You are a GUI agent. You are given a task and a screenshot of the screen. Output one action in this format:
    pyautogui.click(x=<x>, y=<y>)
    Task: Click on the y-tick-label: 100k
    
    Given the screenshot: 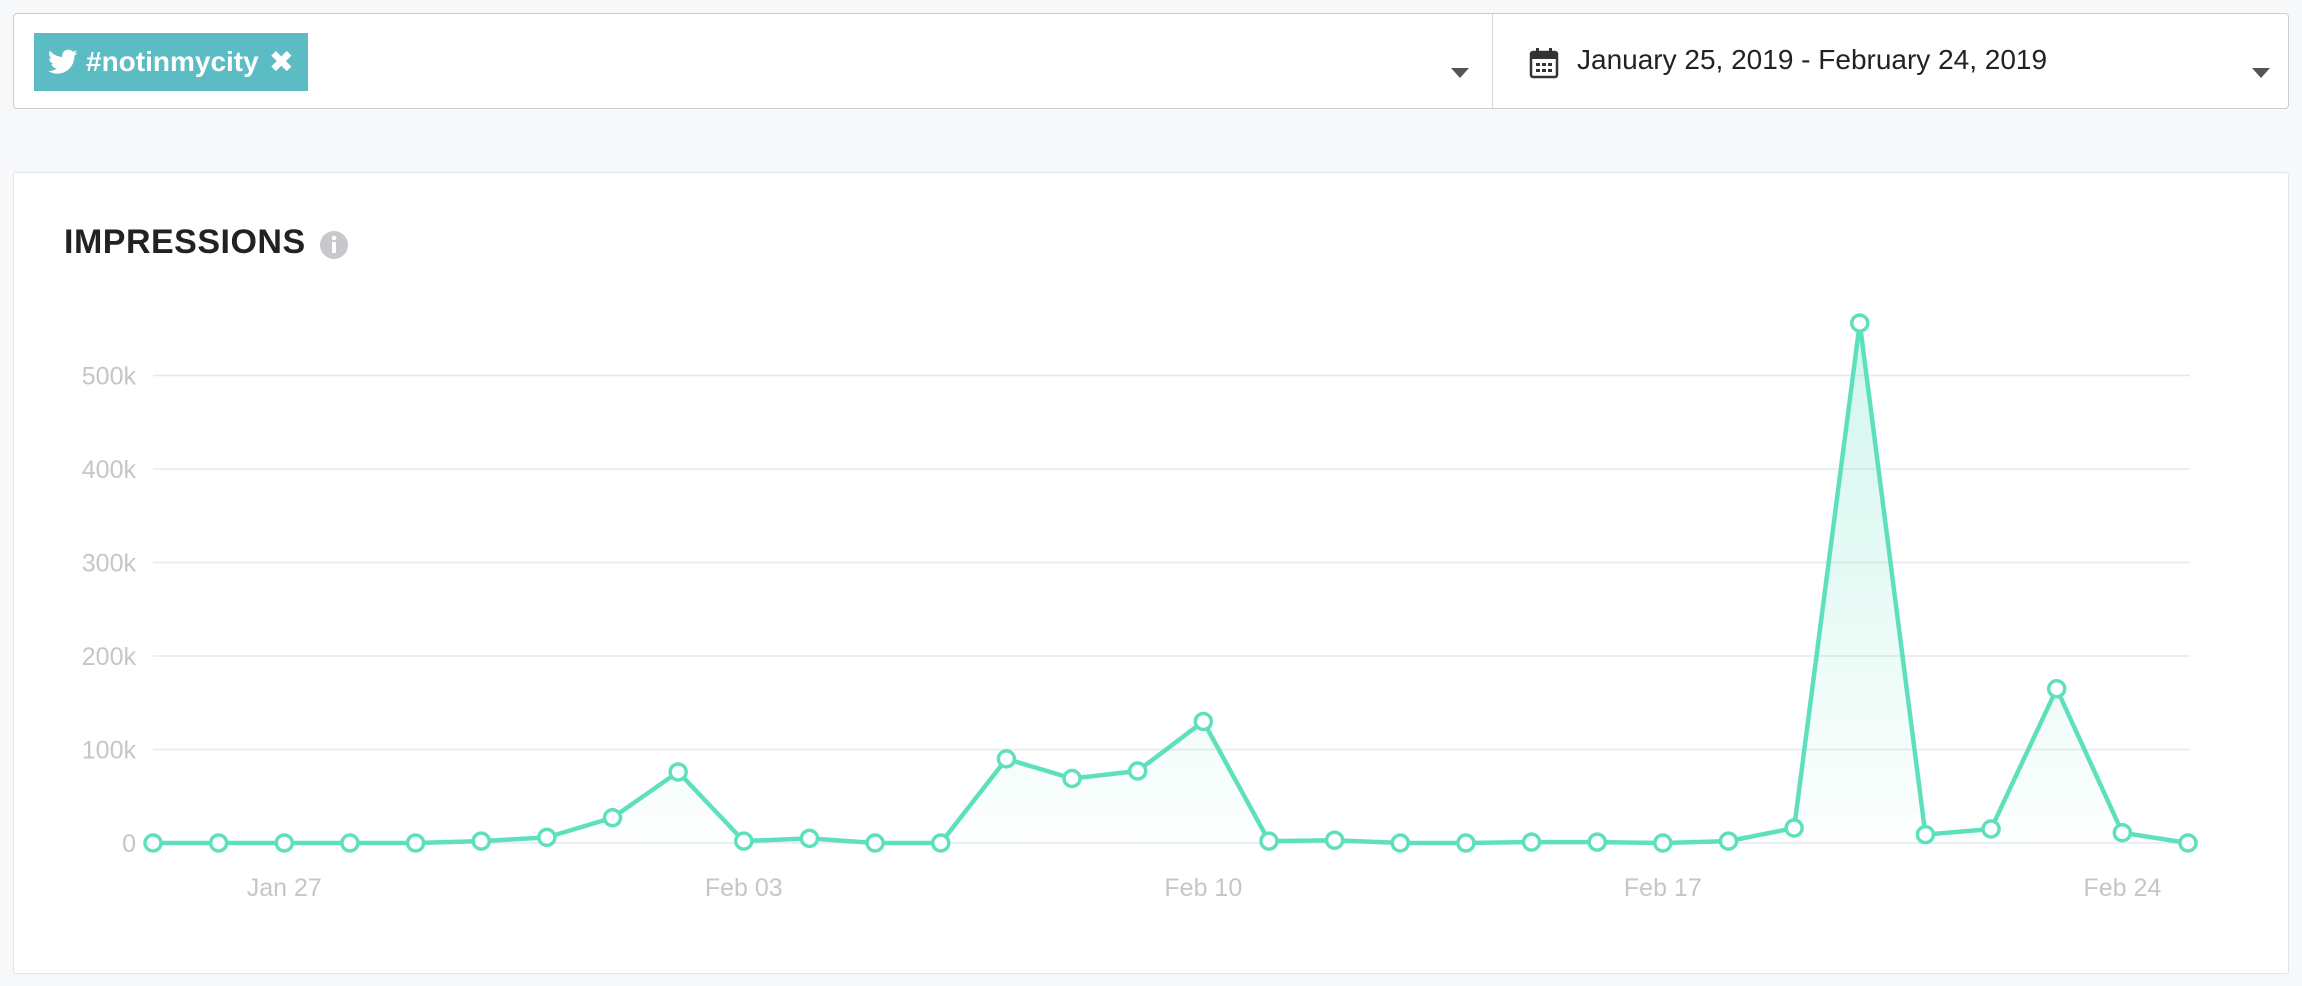 What is the action you would take?
    pyautogui.click(x=109, y=751)
    